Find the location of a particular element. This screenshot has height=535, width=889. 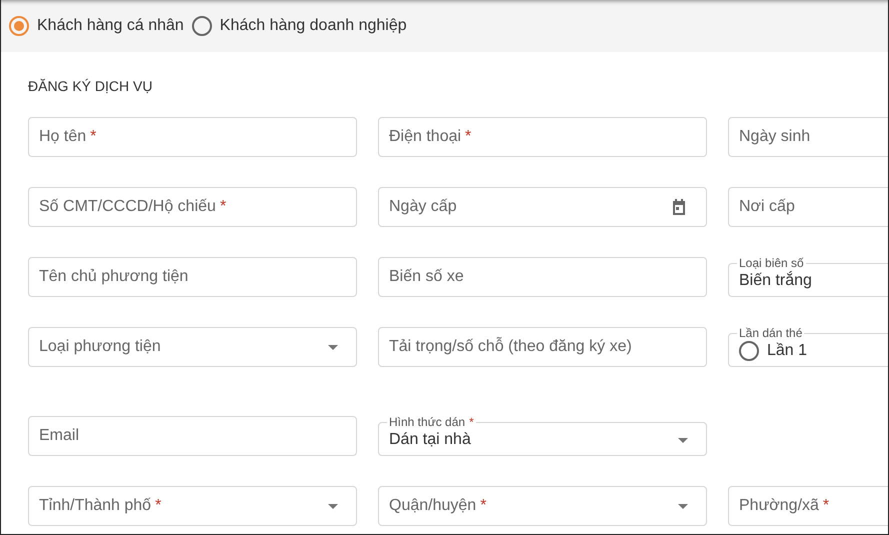

radio-option: Khách hàng cá nhân is located at coordinates (96, 26).